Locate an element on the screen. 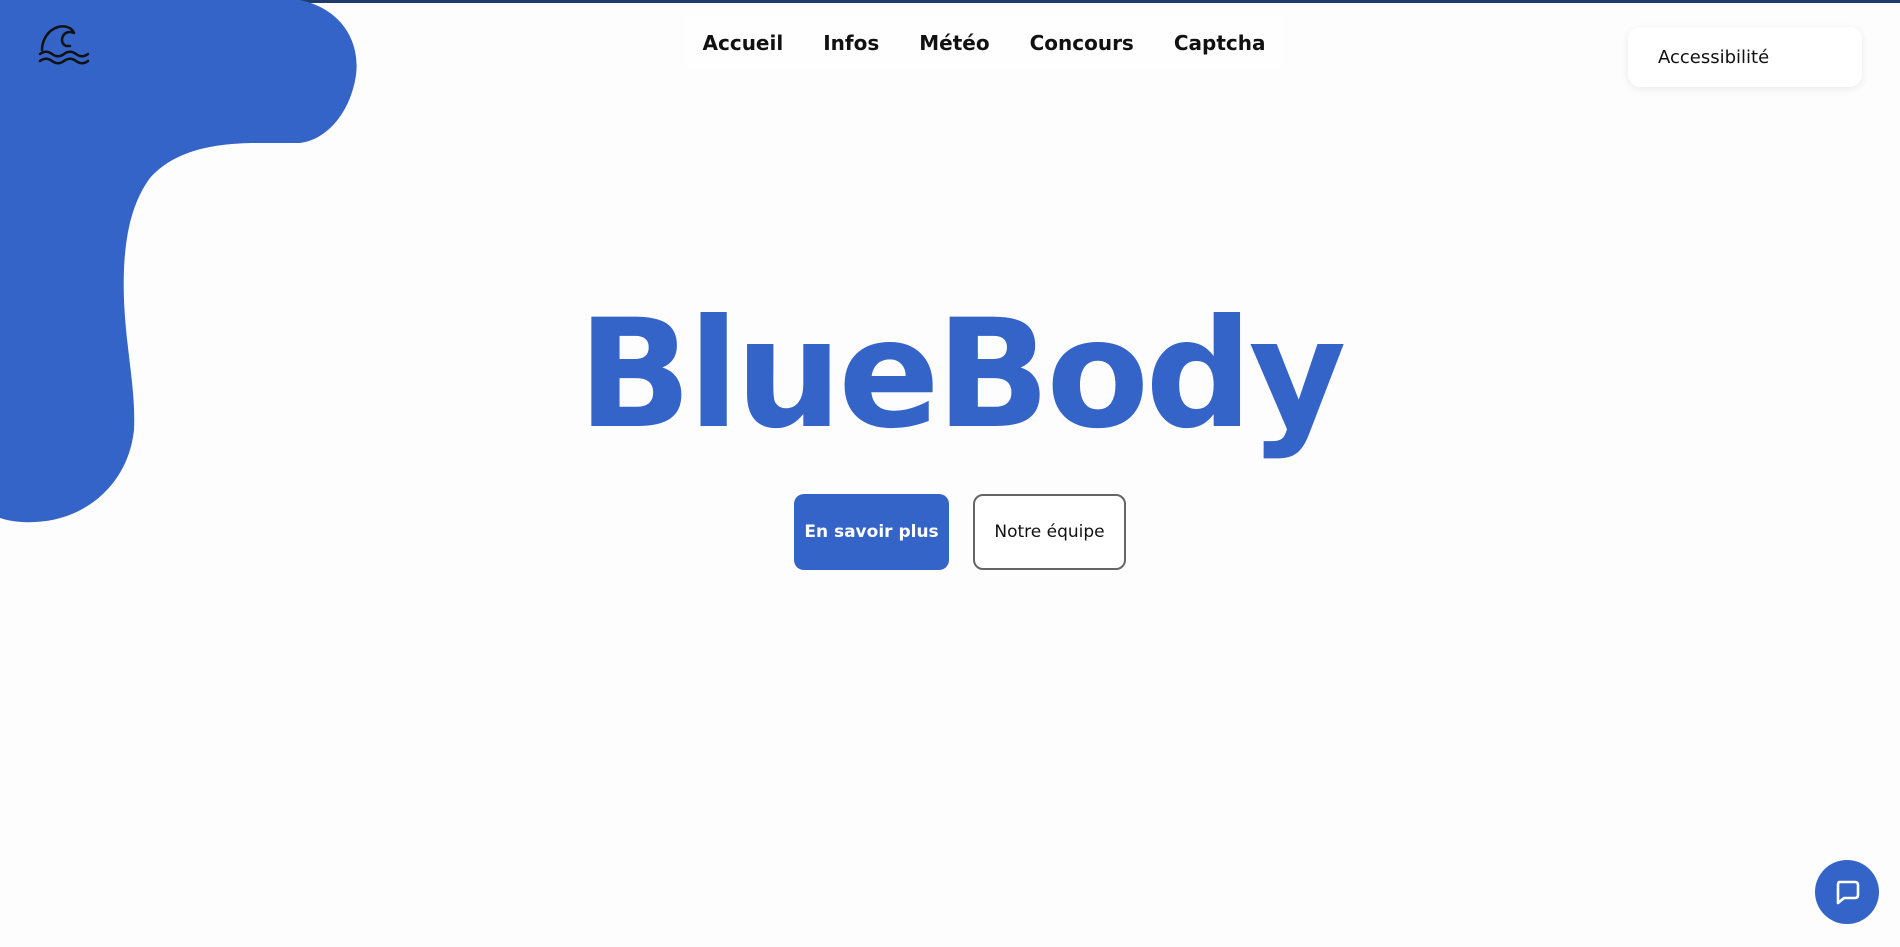 The width and height of the screenshot is (1900, 947). nav-item-accueil: Accueil is located at coordinates (743, 43).